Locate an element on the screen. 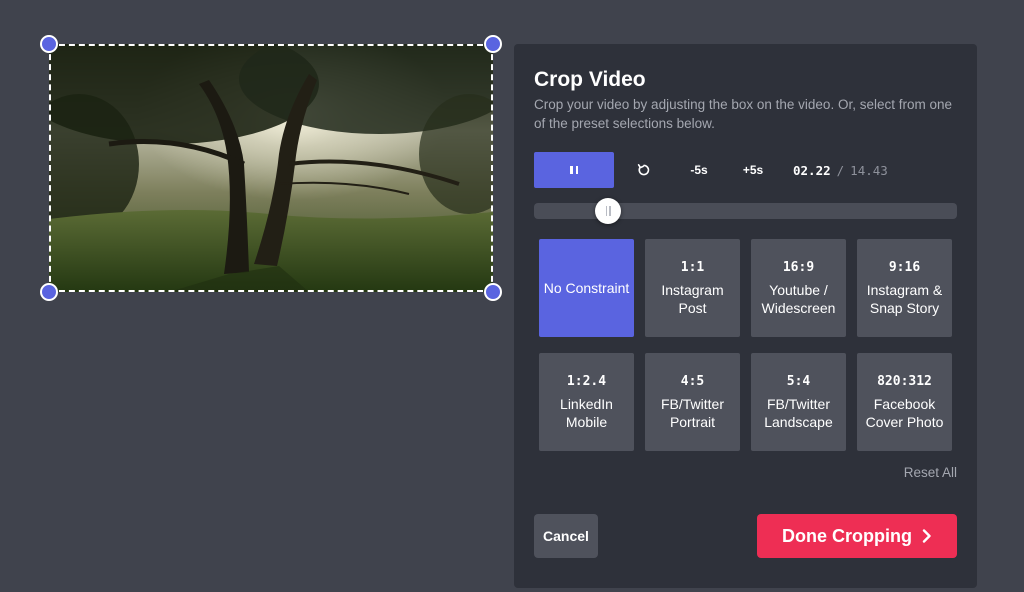 The image size is (1024, 592). preset-ratio: 5:4 is located at coordinates (798, 381).